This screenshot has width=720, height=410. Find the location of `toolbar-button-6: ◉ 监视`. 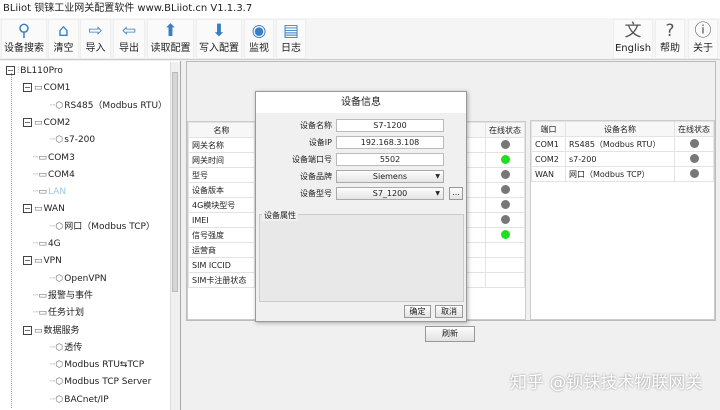

toolbar-button-6: ◉ 监视 is located at coordinates (259, 39).